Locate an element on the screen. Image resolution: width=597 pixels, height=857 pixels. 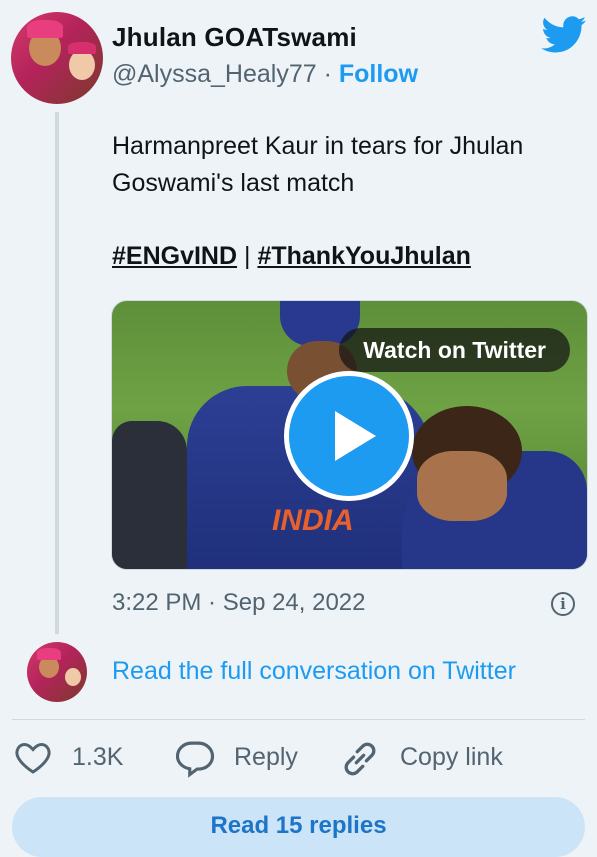
link-icon is located at coordinates (360, 759).